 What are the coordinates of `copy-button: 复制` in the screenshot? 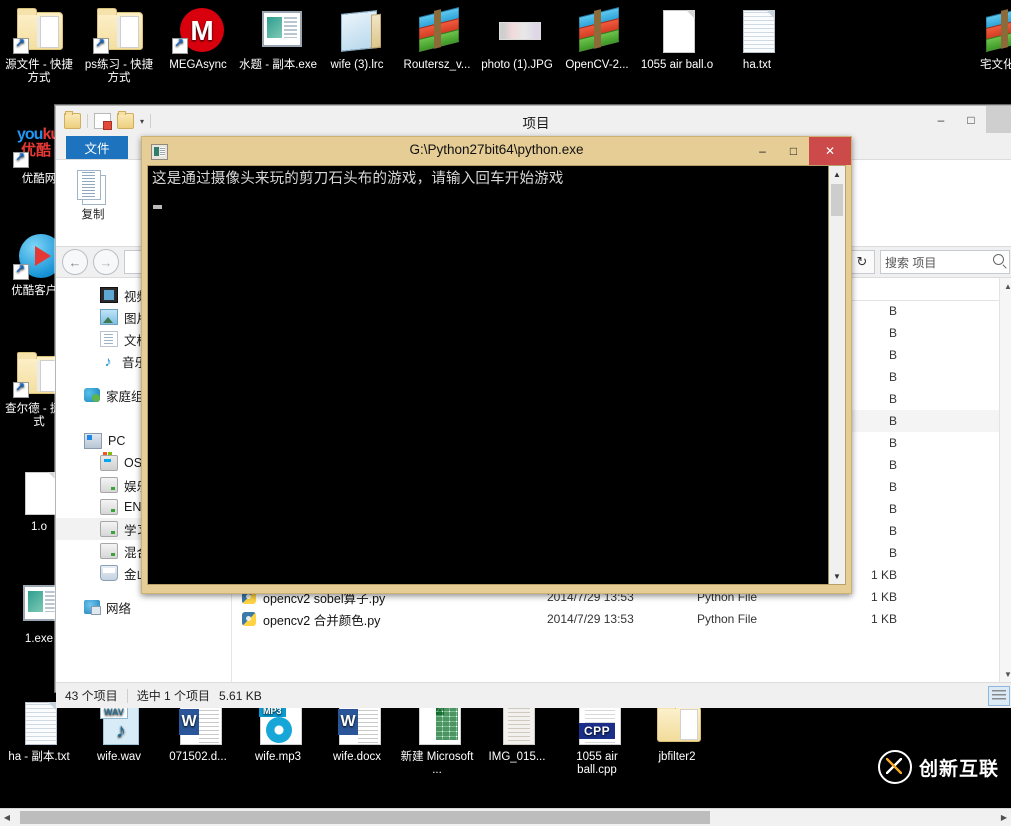 It's located at (93, 193).